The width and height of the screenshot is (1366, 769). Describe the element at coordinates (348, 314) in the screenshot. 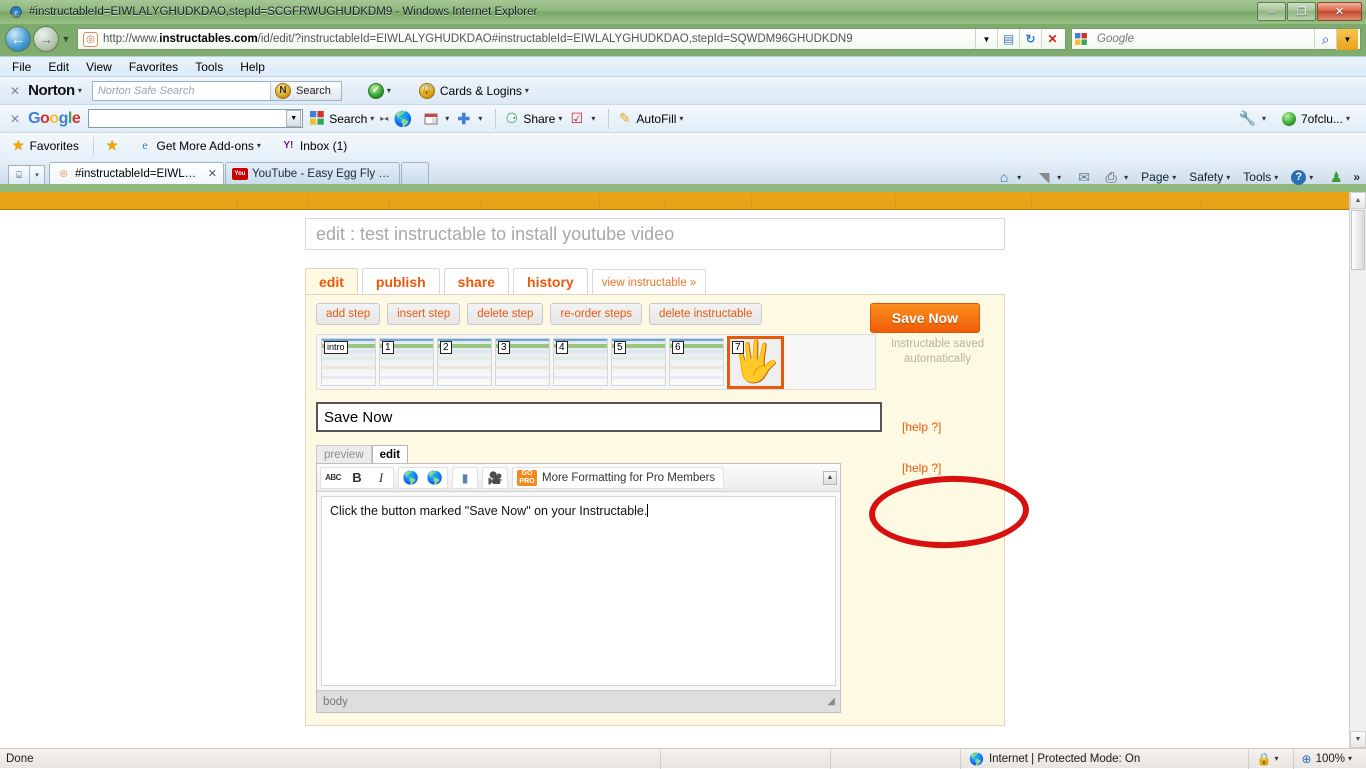

I see `add-step-button: add step` at that location.